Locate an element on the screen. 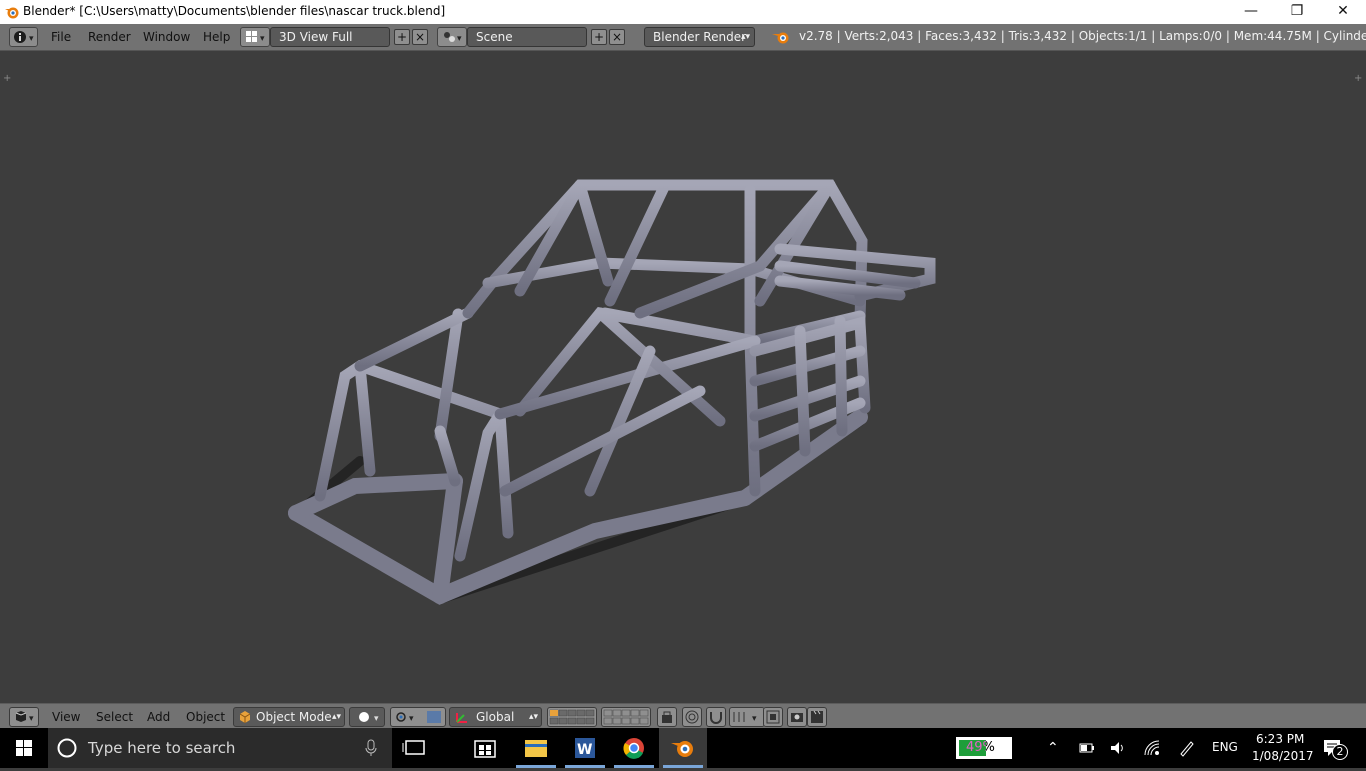  render-engine-label: Blender Render is located at coordinates (700, 37).